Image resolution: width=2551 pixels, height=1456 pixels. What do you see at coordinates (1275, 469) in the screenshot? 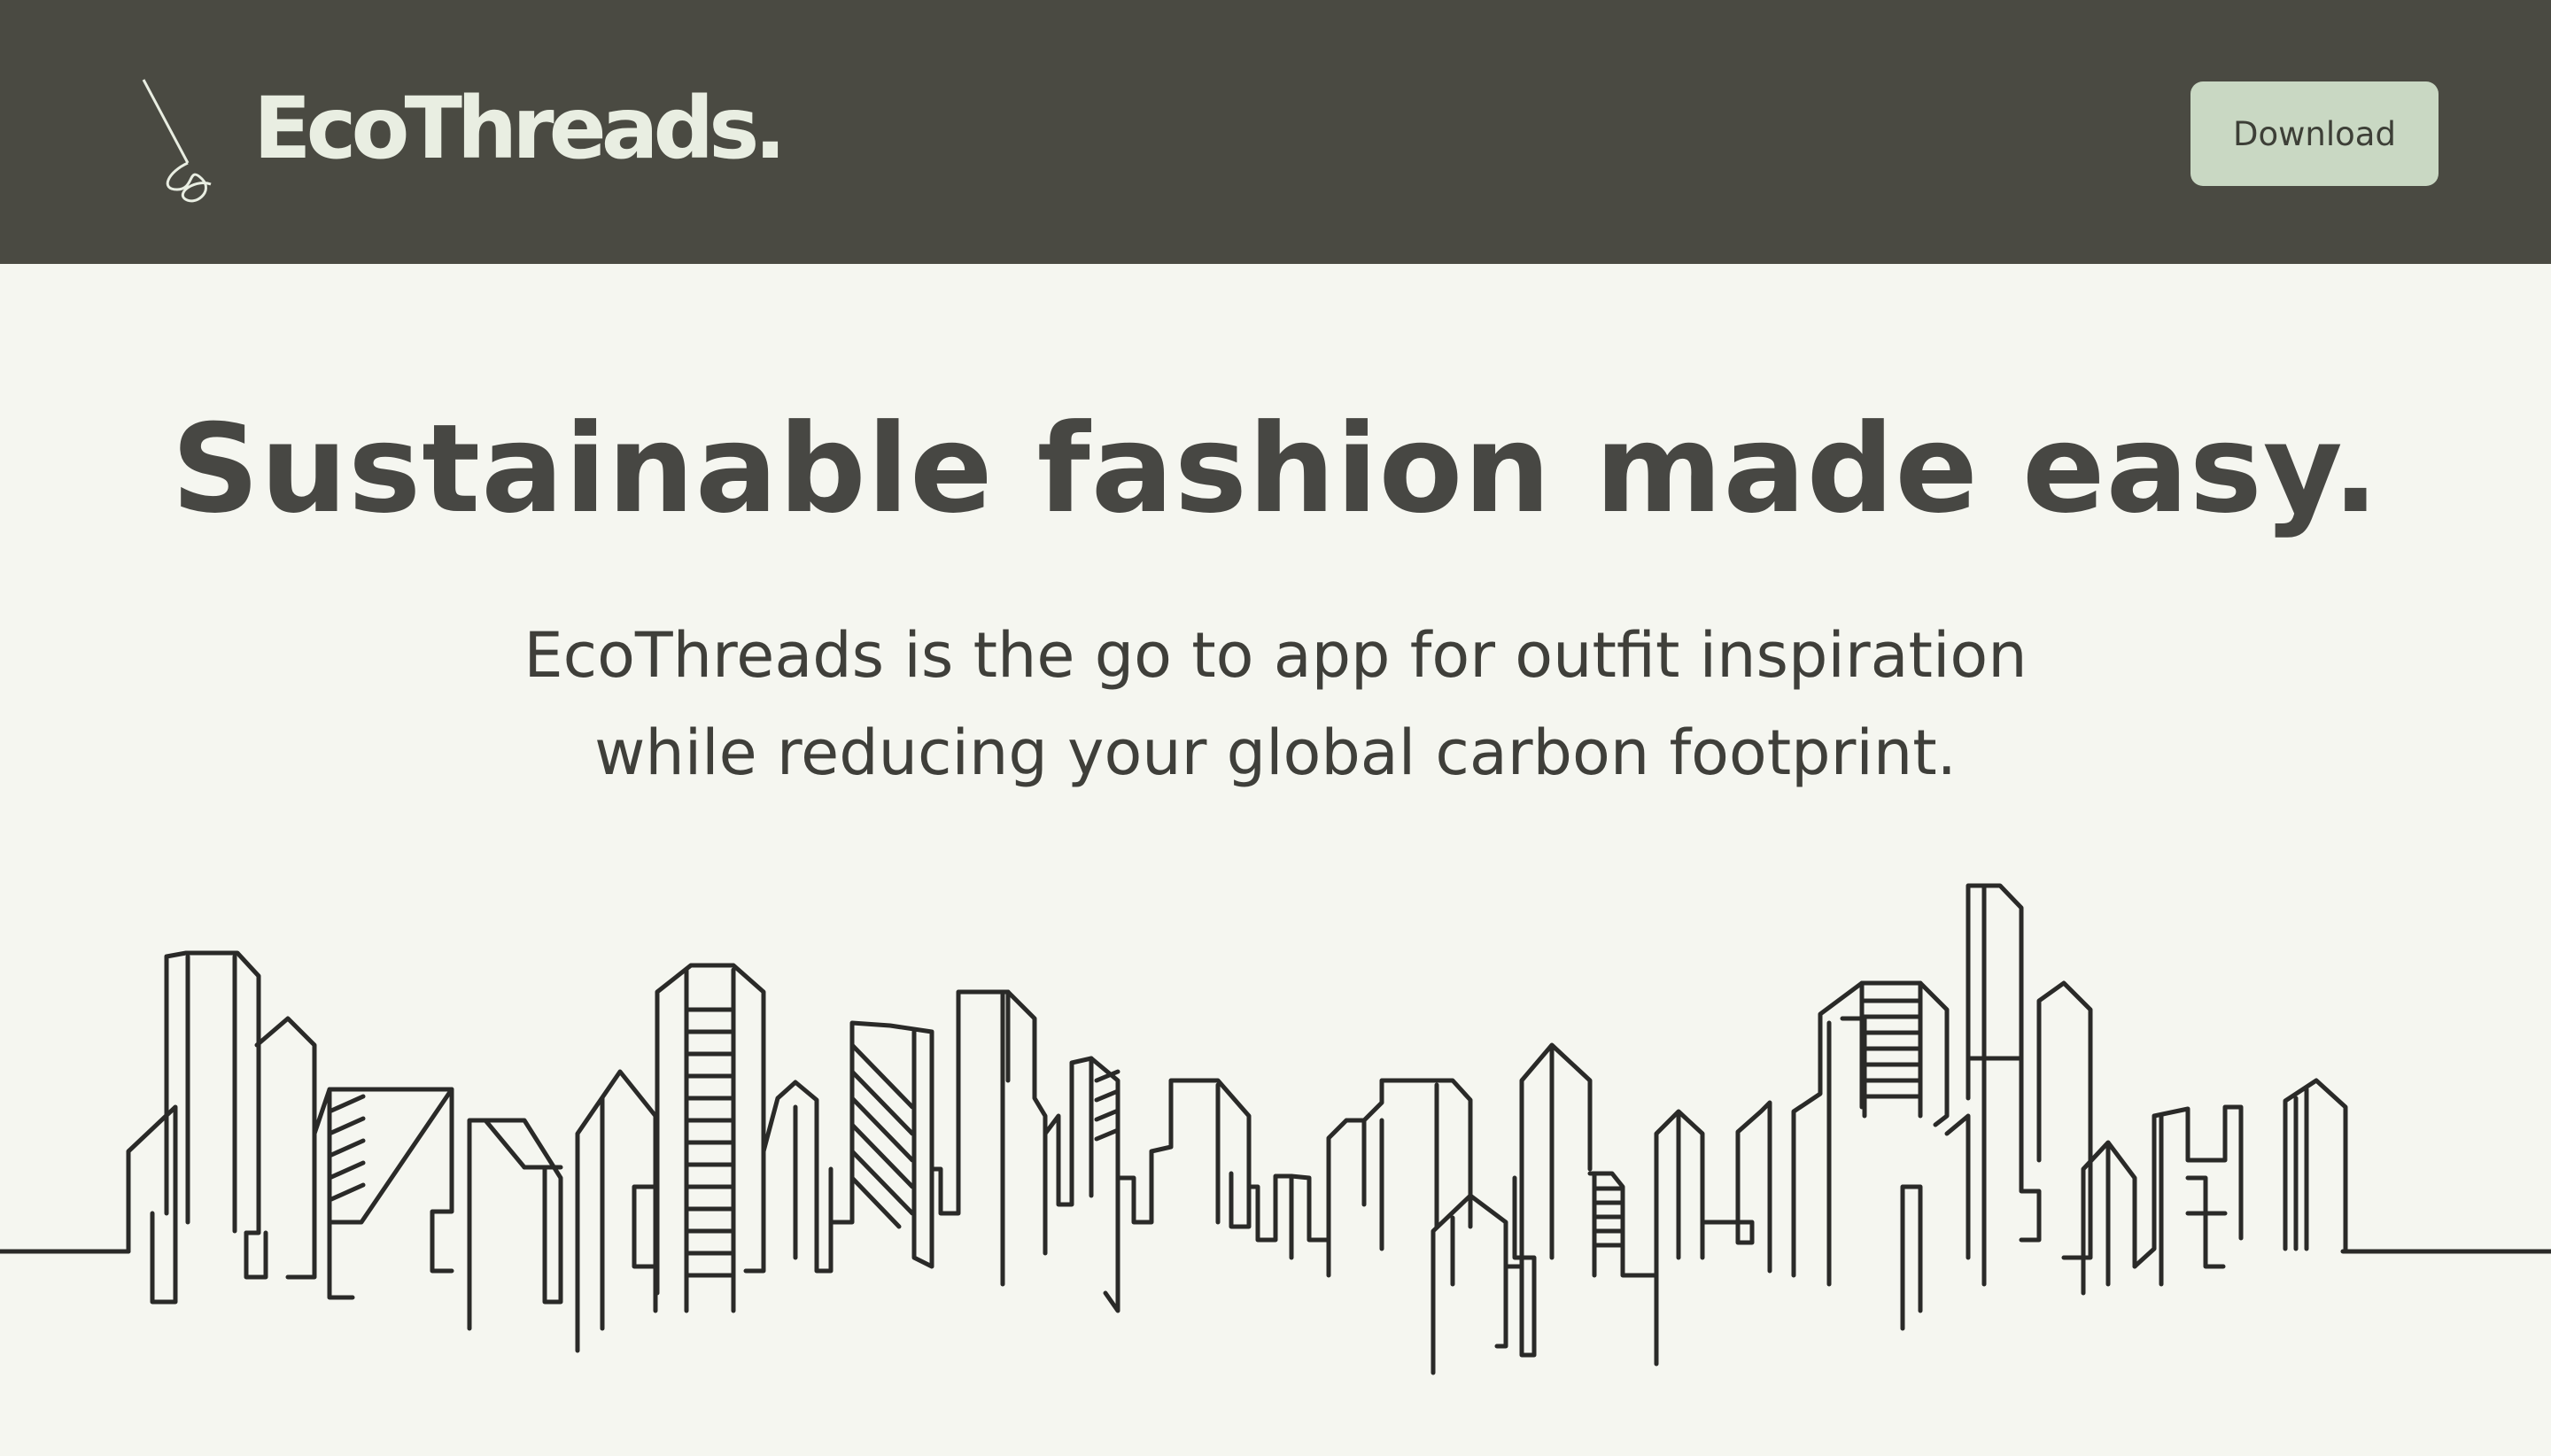
I see `hero-title: Sustainable fashion made easy.` at bounding box center [1275, 469].